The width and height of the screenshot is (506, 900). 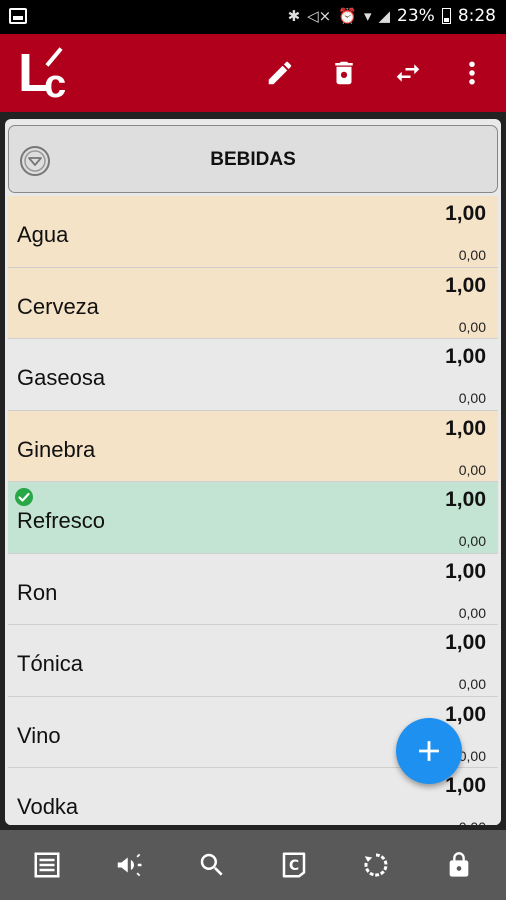 I want to click on swap-icon, so click(x=408, y=73).